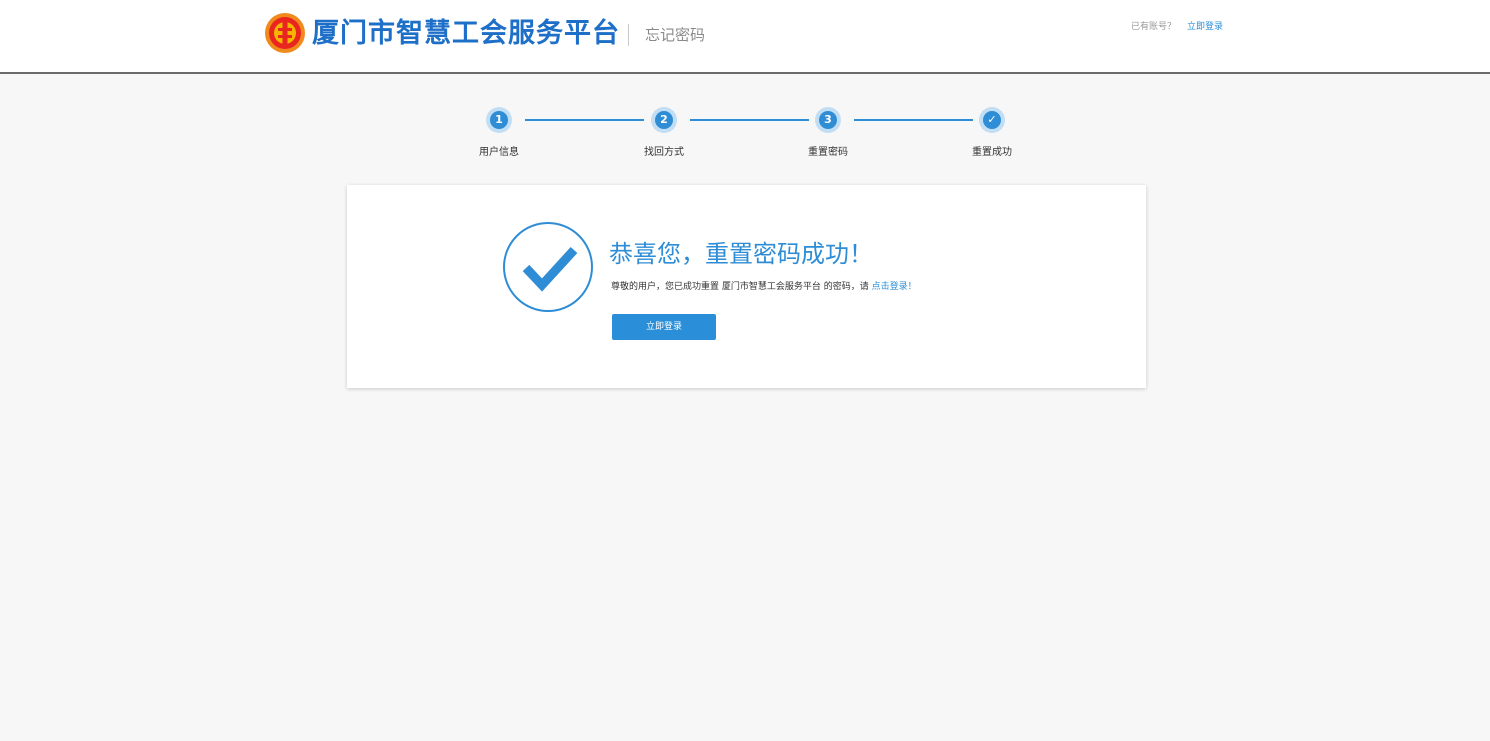  Describe the element at coordinates (1205, 27) in the screenshot. I see `header-login-link: 立即登录` at that location.